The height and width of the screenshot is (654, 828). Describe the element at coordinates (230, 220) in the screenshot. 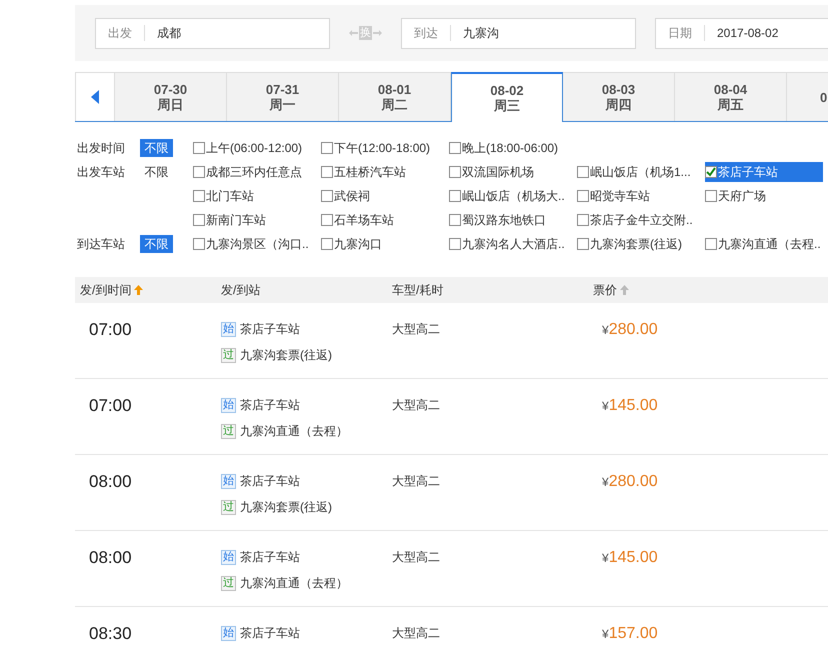

I see `filter-option: 新南门车站` at that location.